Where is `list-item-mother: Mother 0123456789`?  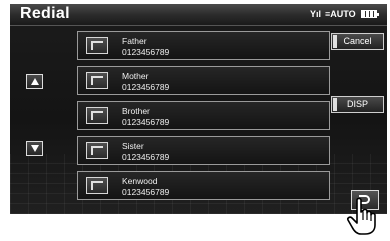 list-item-mother: Mother 0123456789 is located at coordinates (203, 80).